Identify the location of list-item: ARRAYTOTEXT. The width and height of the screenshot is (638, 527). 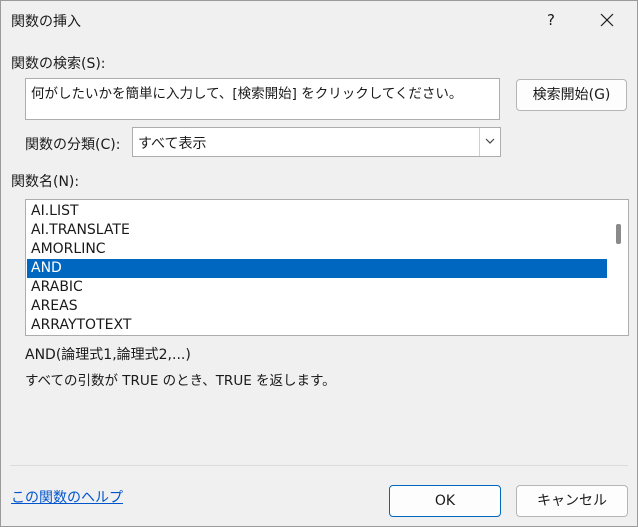
(317, 325).